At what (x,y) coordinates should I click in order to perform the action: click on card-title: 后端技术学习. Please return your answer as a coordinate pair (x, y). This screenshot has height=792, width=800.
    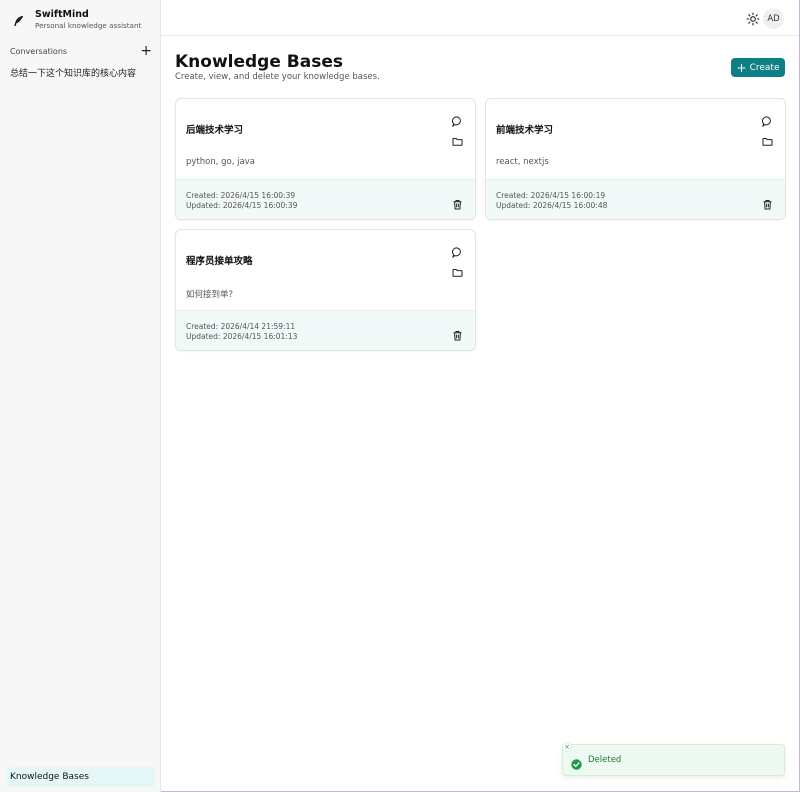
    Looking at the image, I should click on (215, 130).